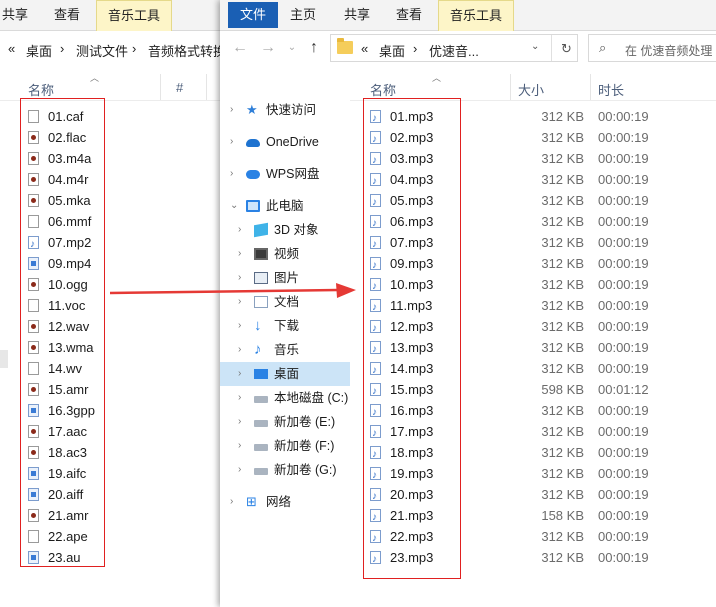 This screenshot has height=607, width=716. What do you see at coordinates (285, 174) in the screenshot?
I see `nav-item: › WPS网盘` at bounding box center [285, 174].